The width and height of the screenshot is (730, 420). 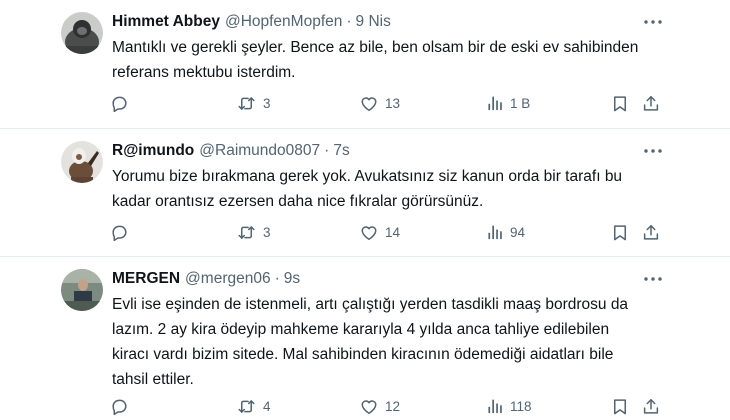 I want to click on retweet-count: 4, so click(x=267, y=406).